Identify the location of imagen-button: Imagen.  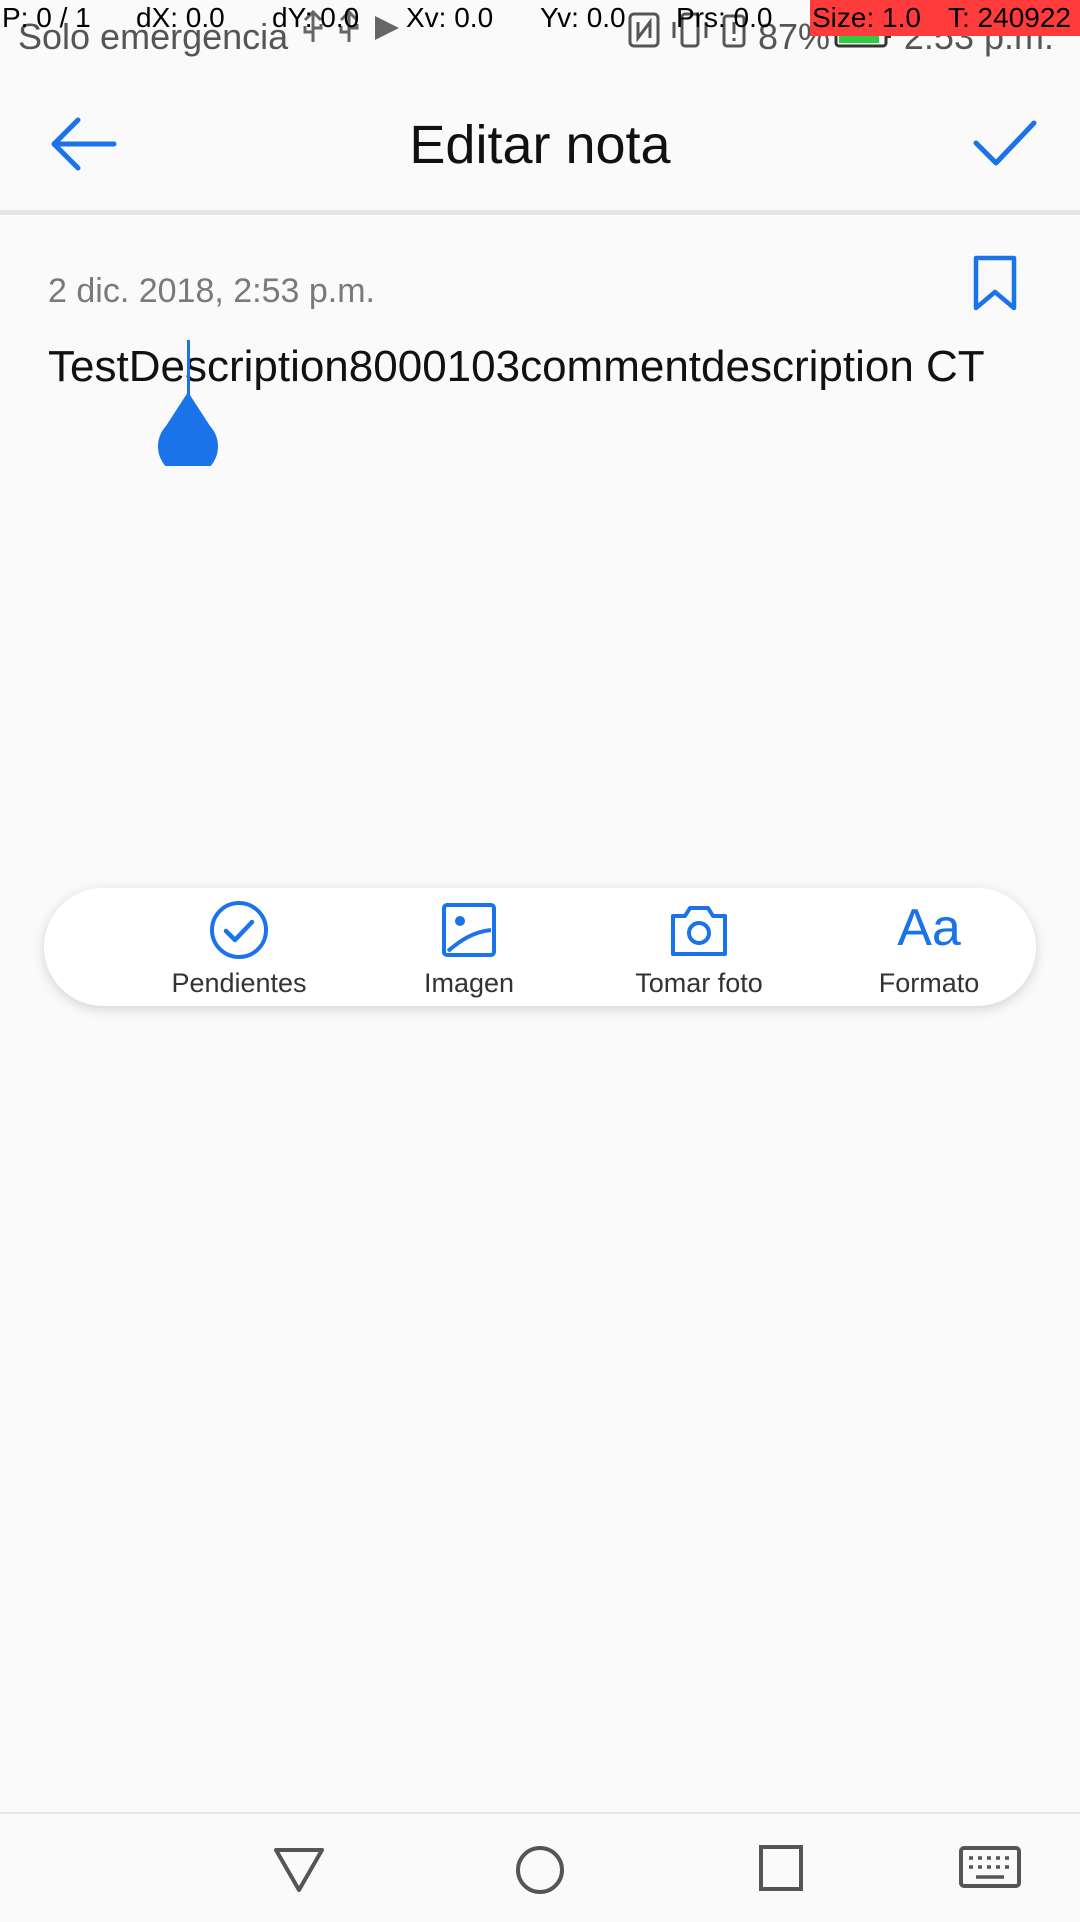
(469, 947).